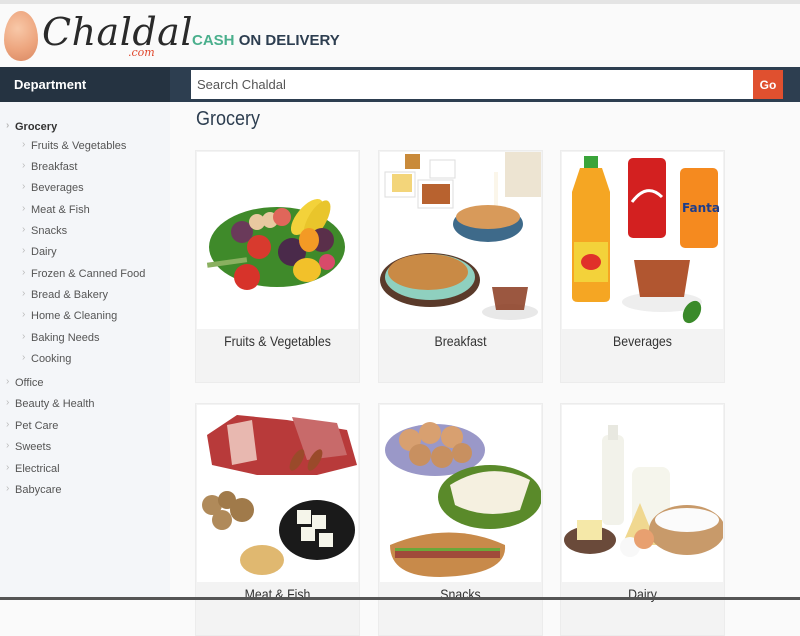 The width and height of the screenshot is (800, 636). Describe the element at coordinates (39, 251) in the screenshot. I see `sidebar-subitem-dairy: Dairy` at that location.